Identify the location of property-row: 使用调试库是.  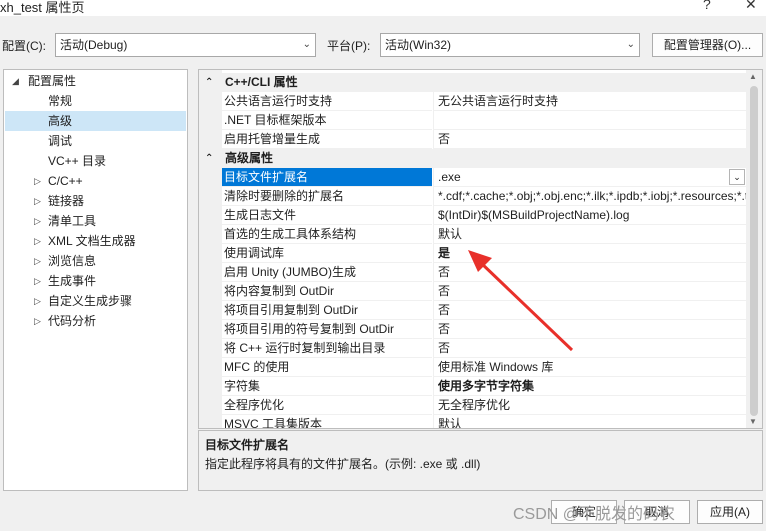
(473, 253).